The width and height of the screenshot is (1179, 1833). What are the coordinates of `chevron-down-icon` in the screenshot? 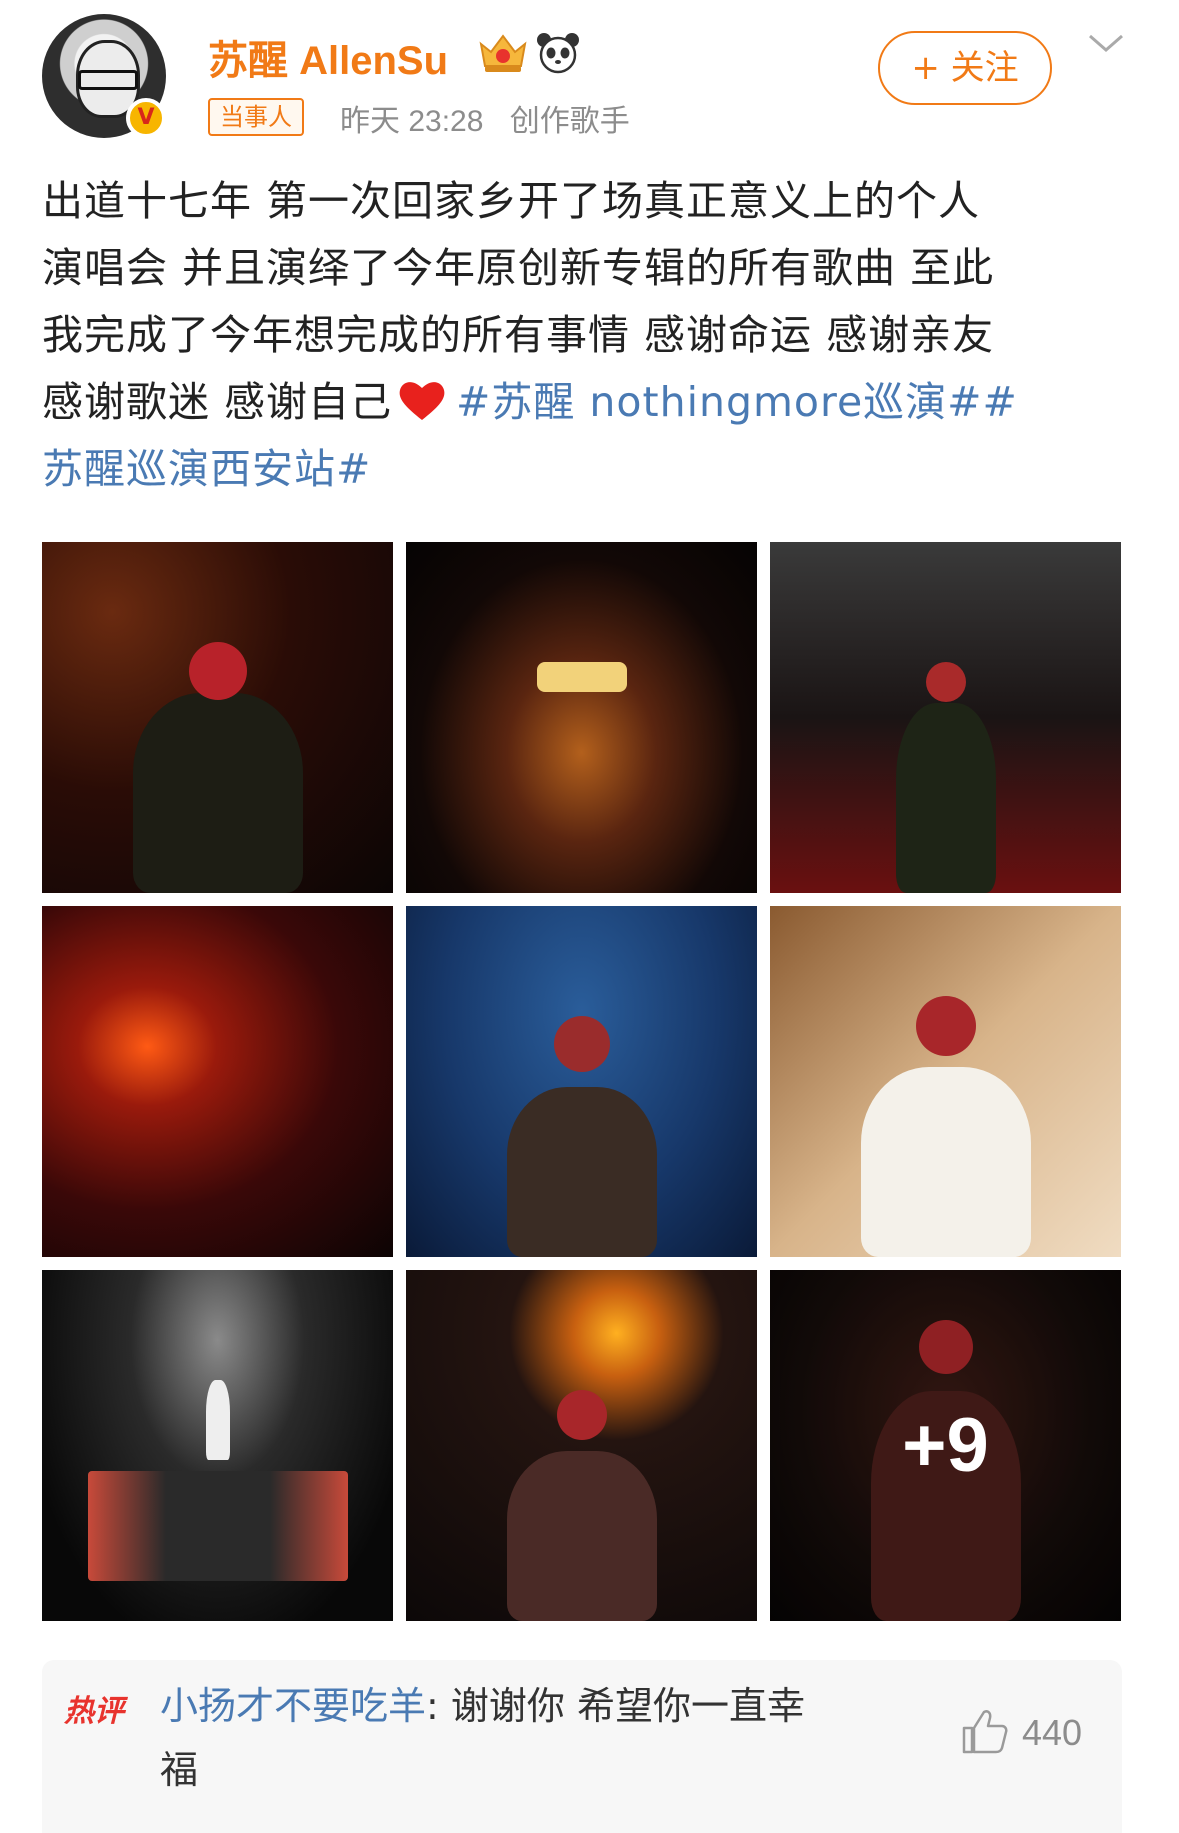 It's located at (1106, 43).